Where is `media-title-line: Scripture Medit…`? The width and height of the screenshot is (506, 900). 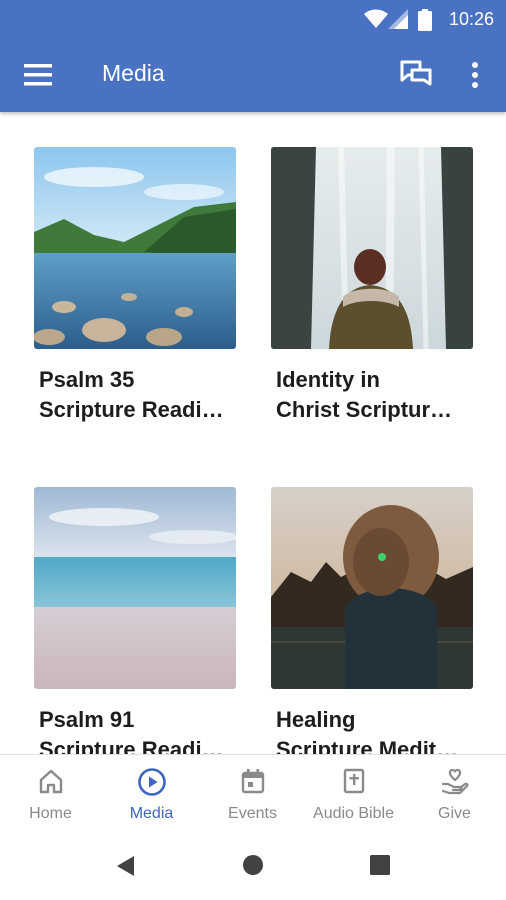 media-title-line: Scripture Medit… is located at coordinates (367, 745).